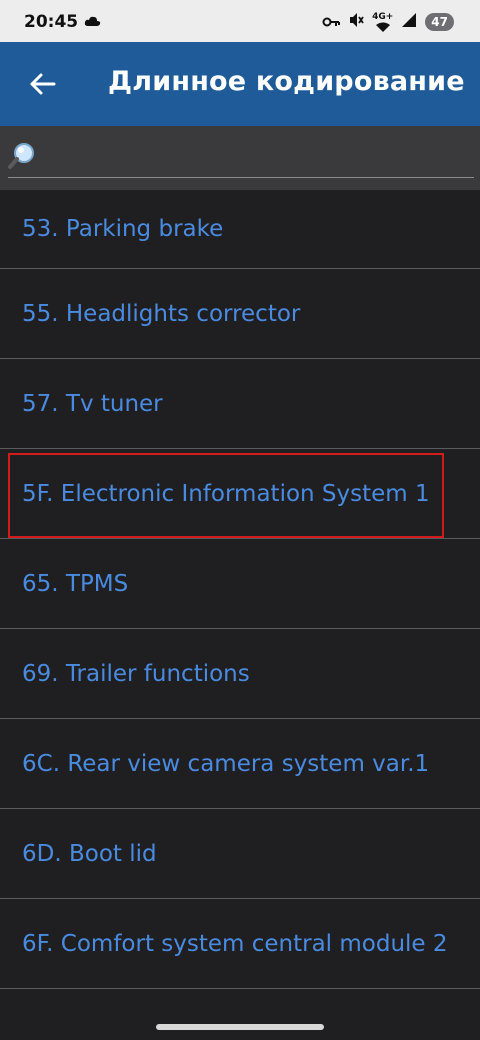 The width and height of the screenshot is (480, 1040). I want to click on list-item-label: 69. Trailer functions, so click(136, 673).